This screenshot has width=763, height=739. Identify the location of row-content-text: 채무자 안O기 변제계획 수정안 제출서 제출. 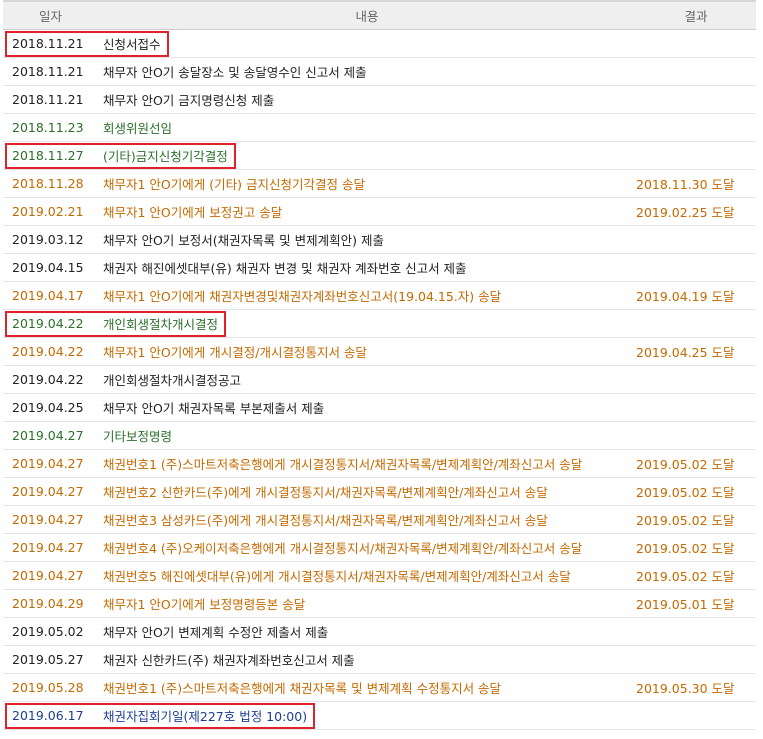
(216, 632).